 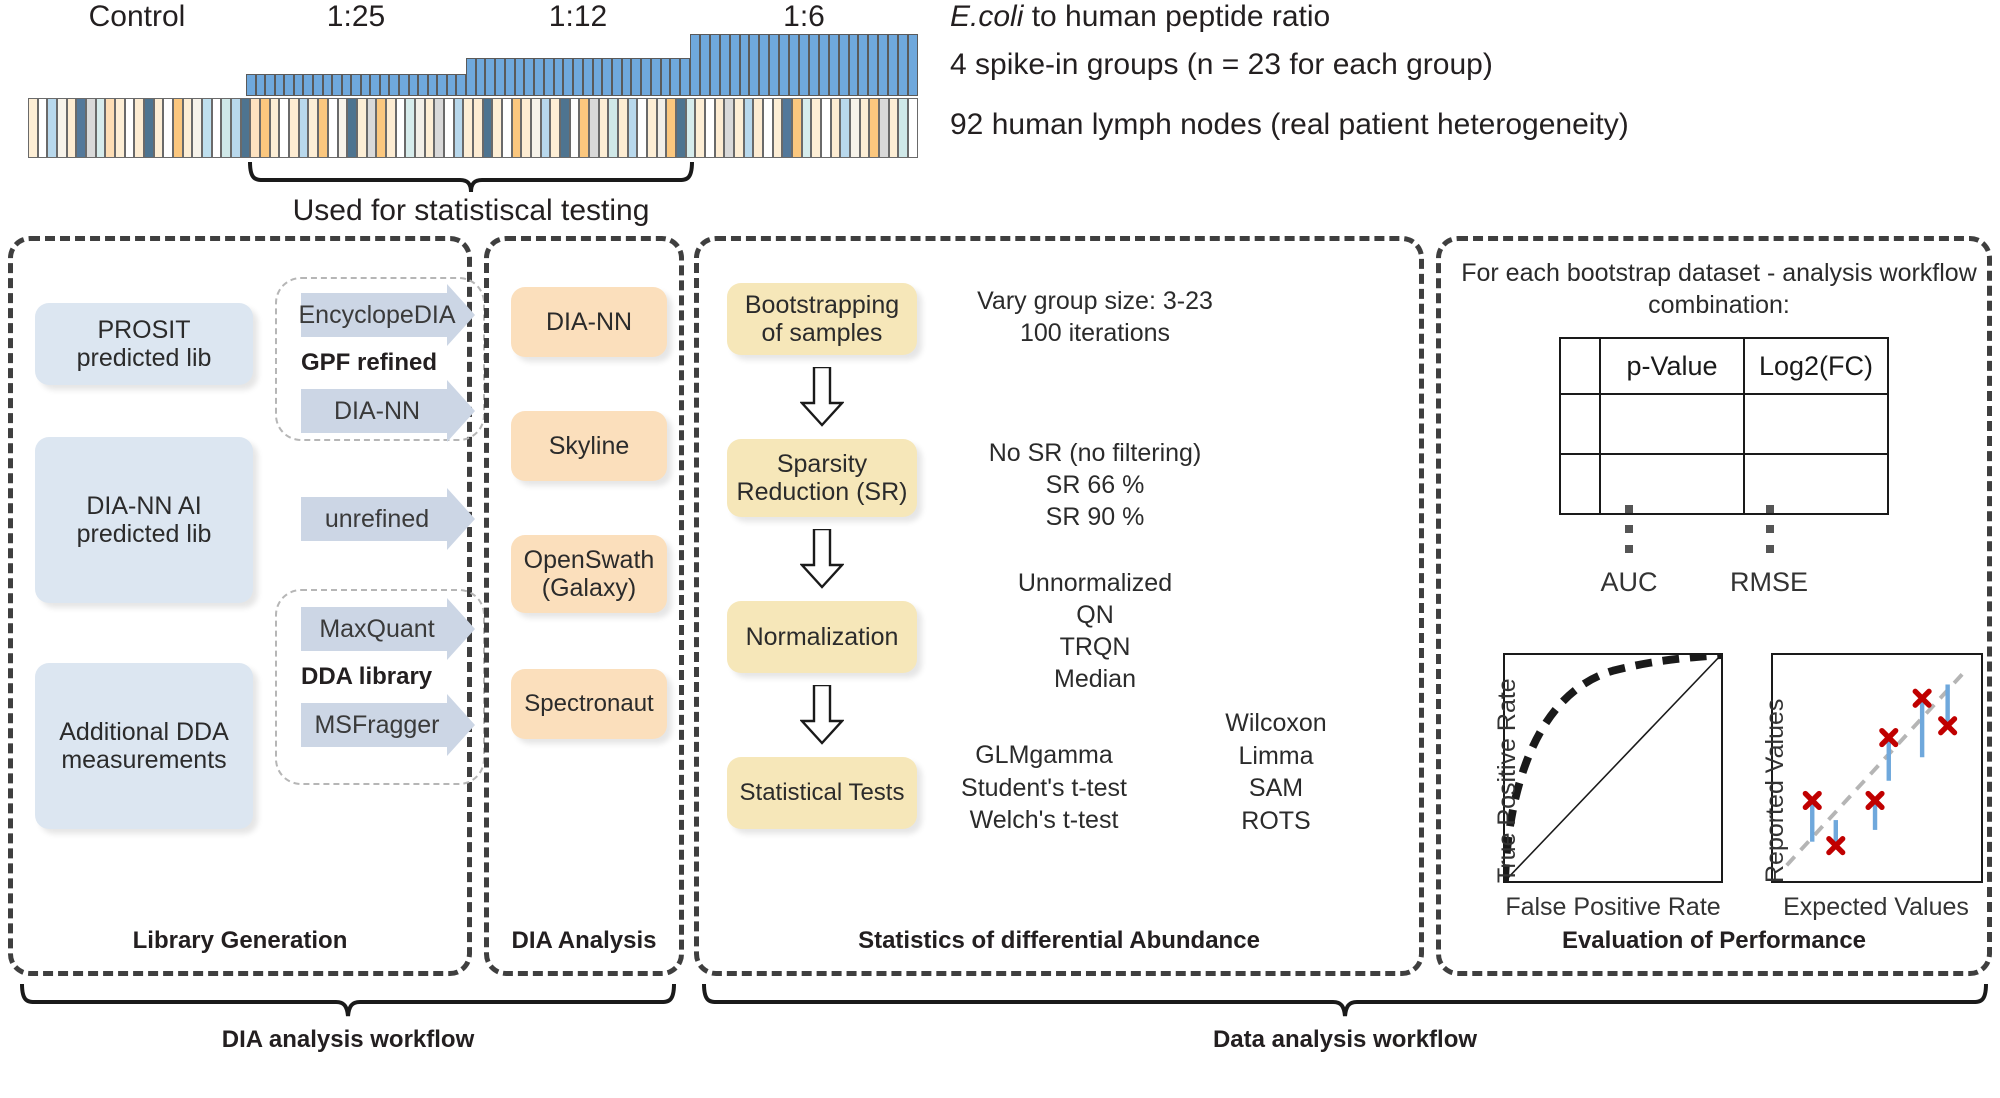 I want to click on step-label: Statistical Tests, so click(x=822, y=792).